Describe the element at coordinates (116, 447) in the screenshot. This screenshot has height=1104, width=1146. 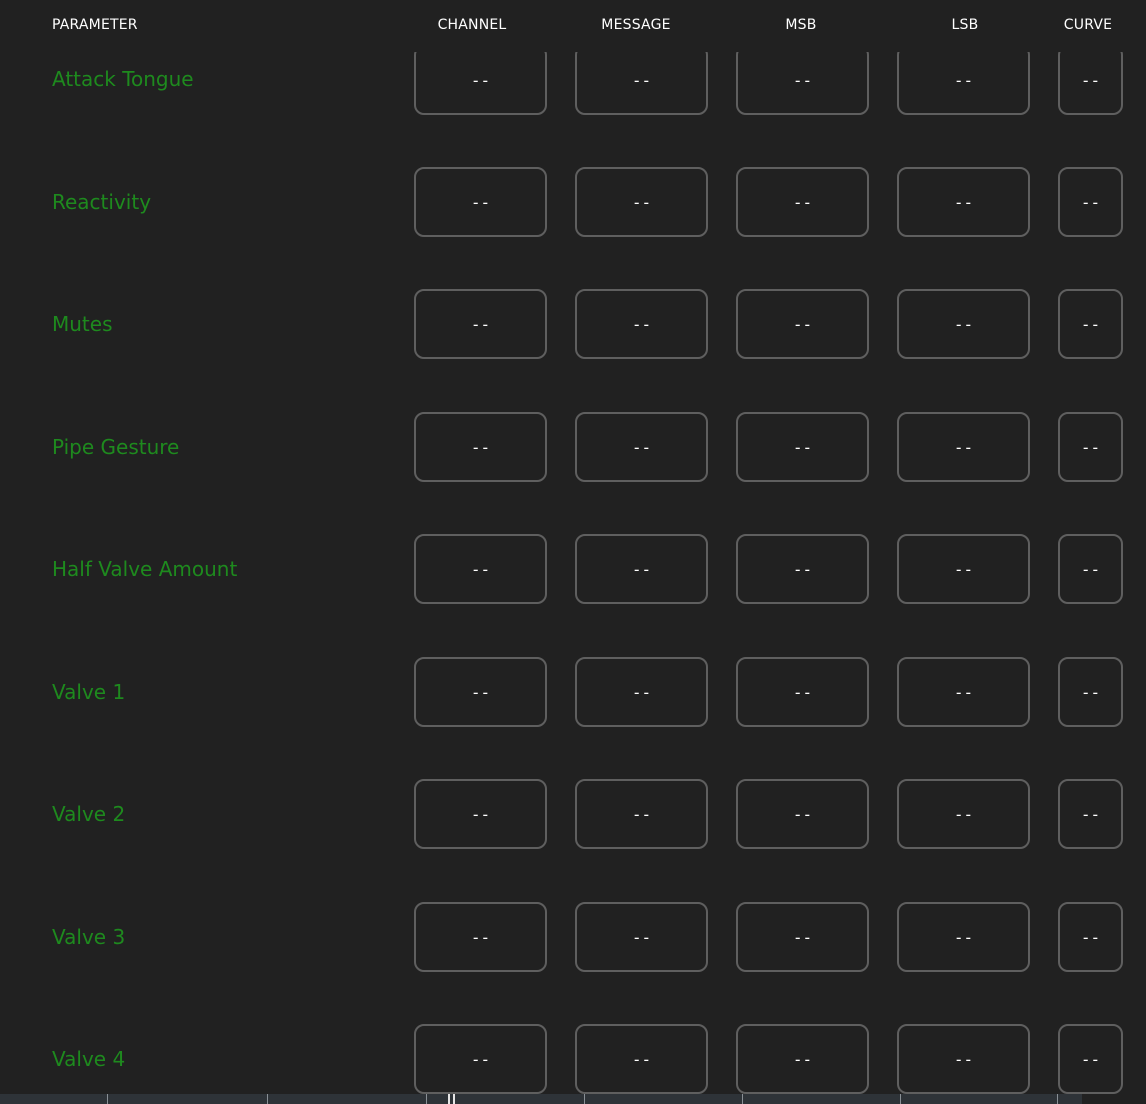
I see `parameter-label: Pipe Gesture` at that location.